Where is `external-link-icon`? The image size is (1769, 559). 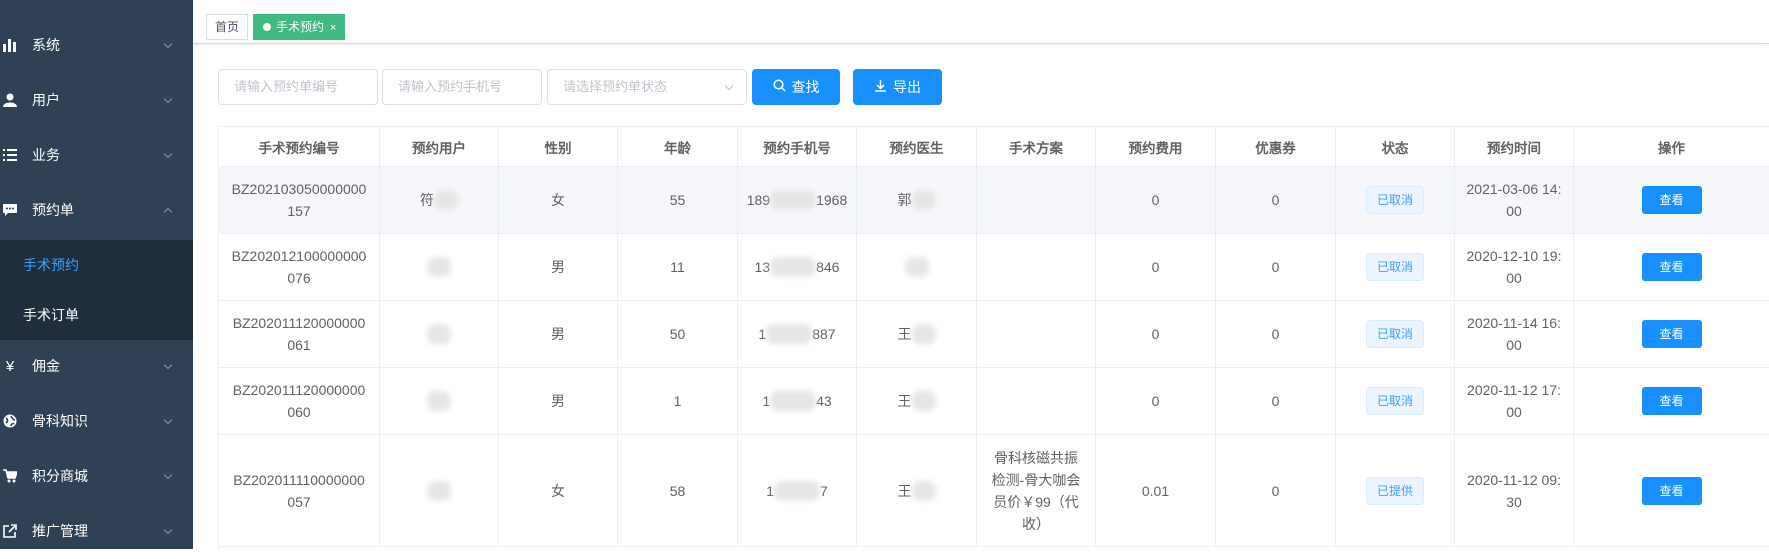 external-link-icon is located at coordinates (10, 531).